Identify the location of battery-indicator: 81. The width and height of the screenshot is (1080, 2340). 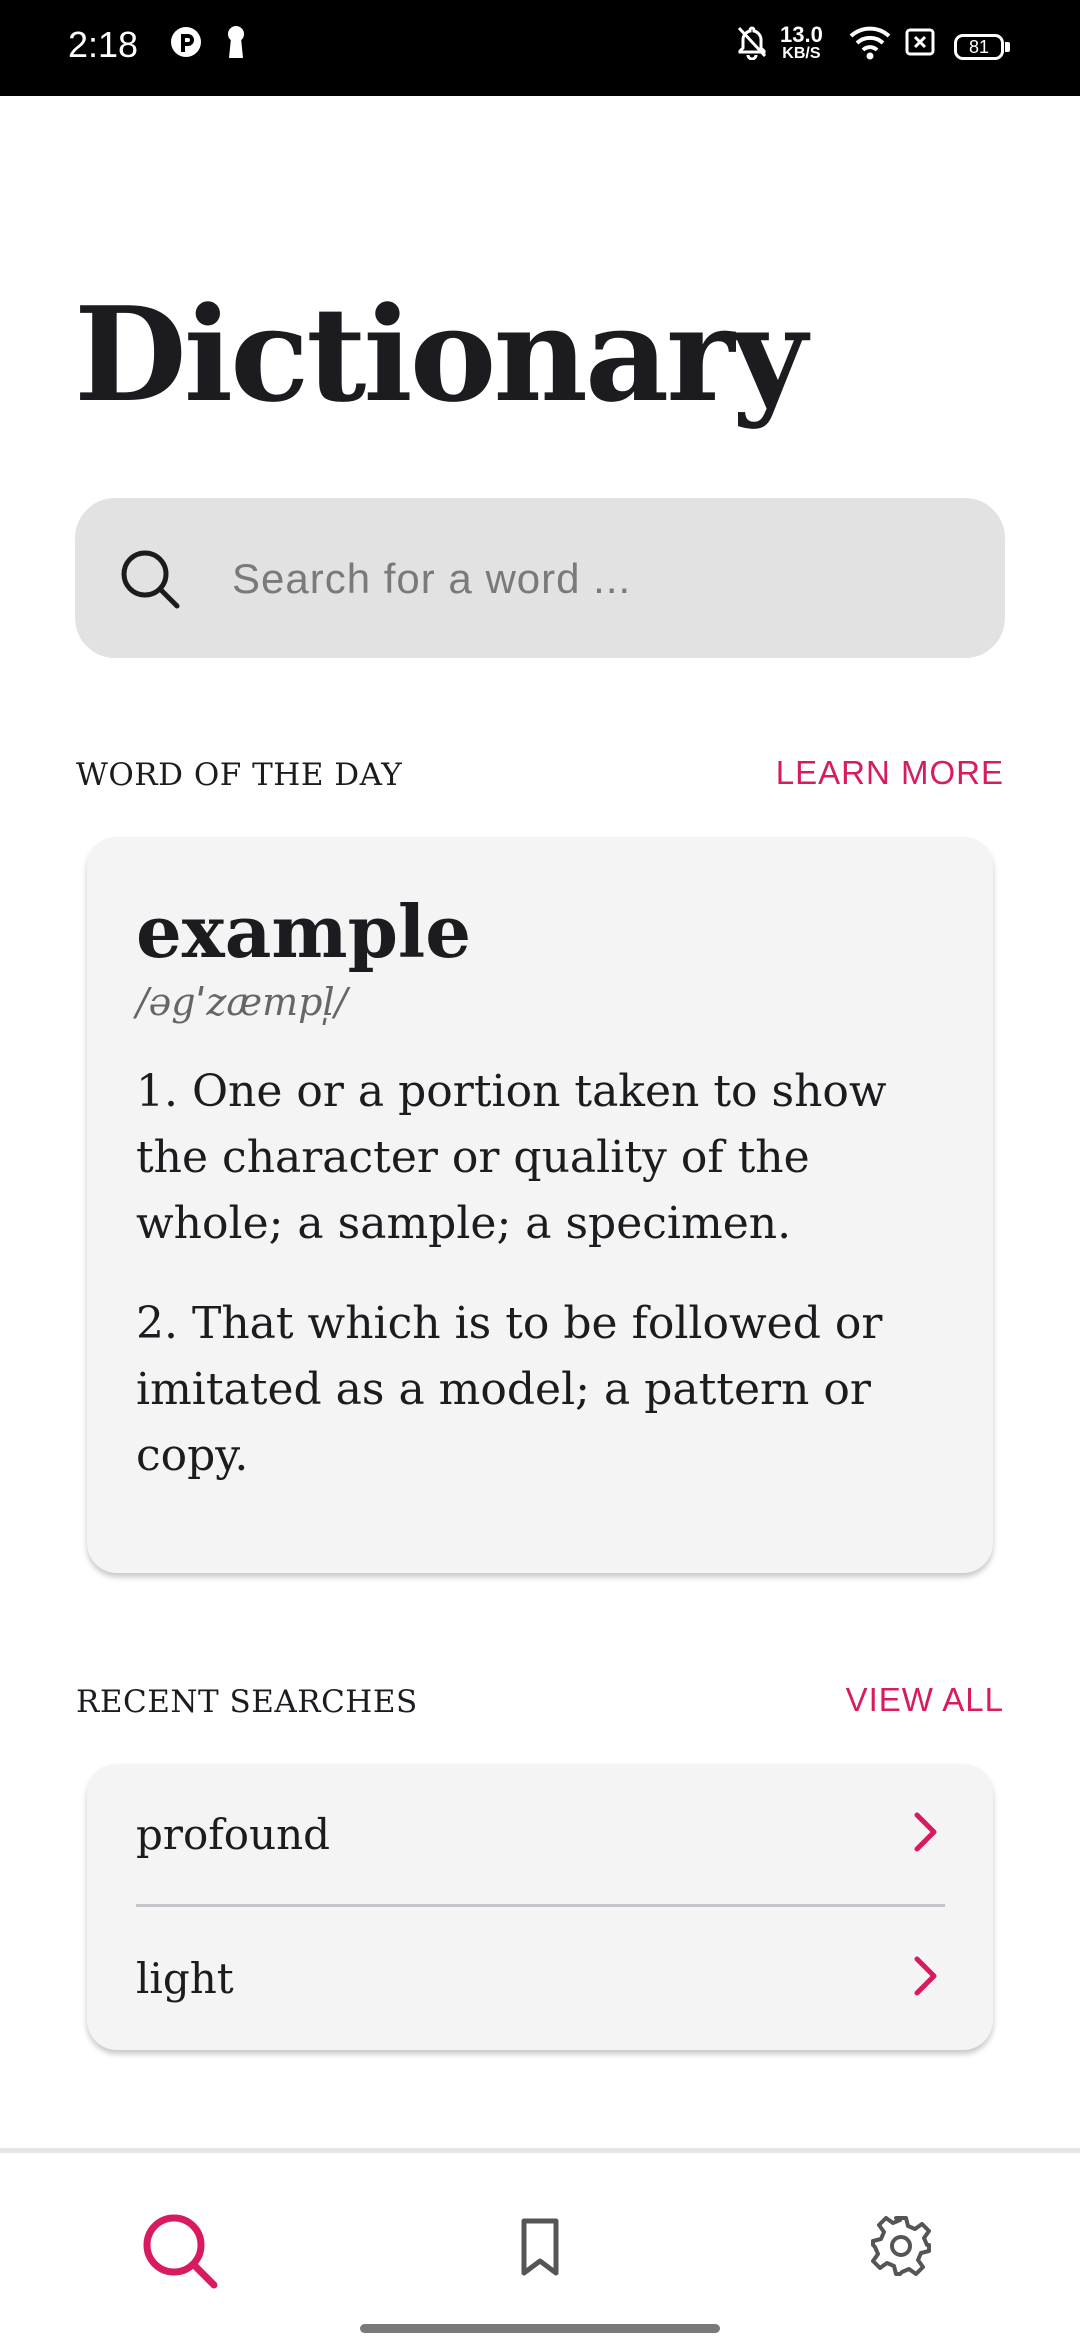
(979, 47).